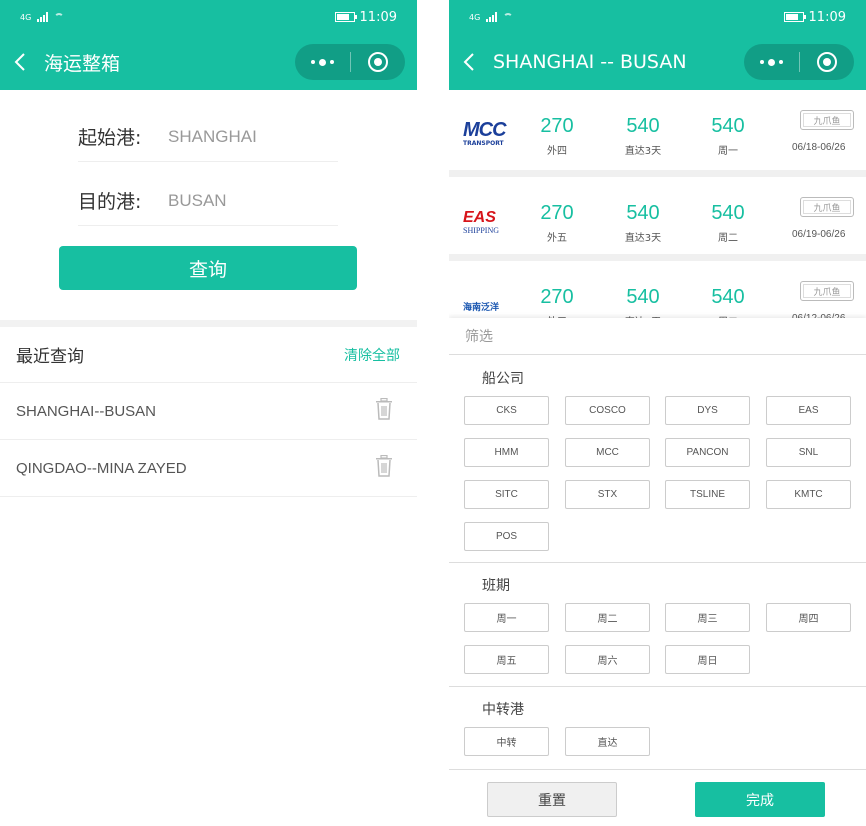  I want to click on schedule-filter-chip: 周二, so click(607, 617).